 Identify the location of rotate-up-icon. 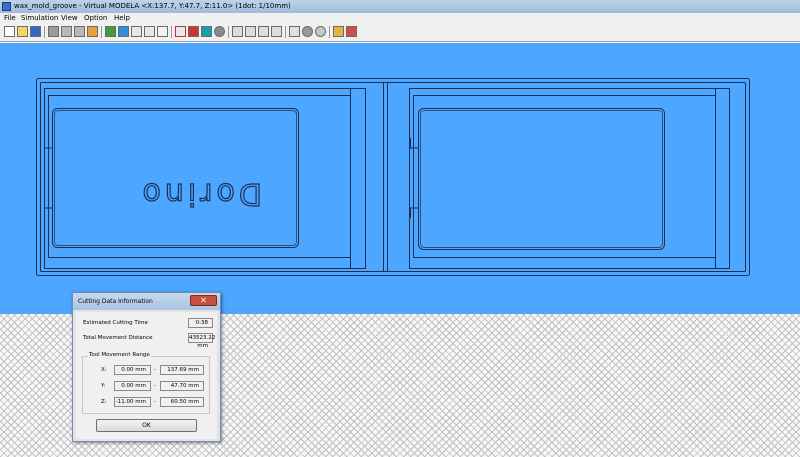
(263, 31).